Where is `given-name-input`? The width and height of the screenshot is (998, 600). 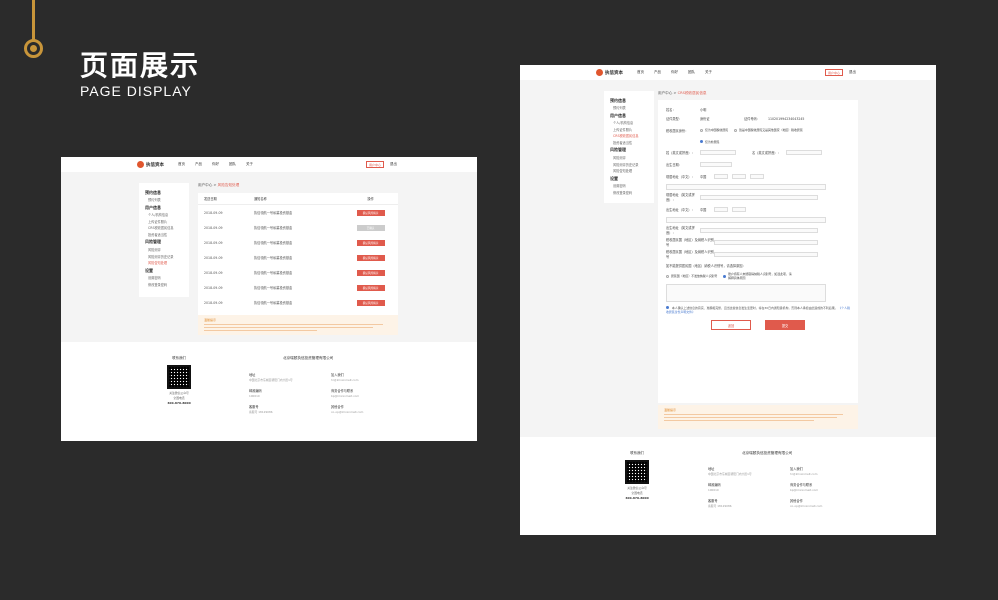
given-name-input is located at coordinates (804, 152).